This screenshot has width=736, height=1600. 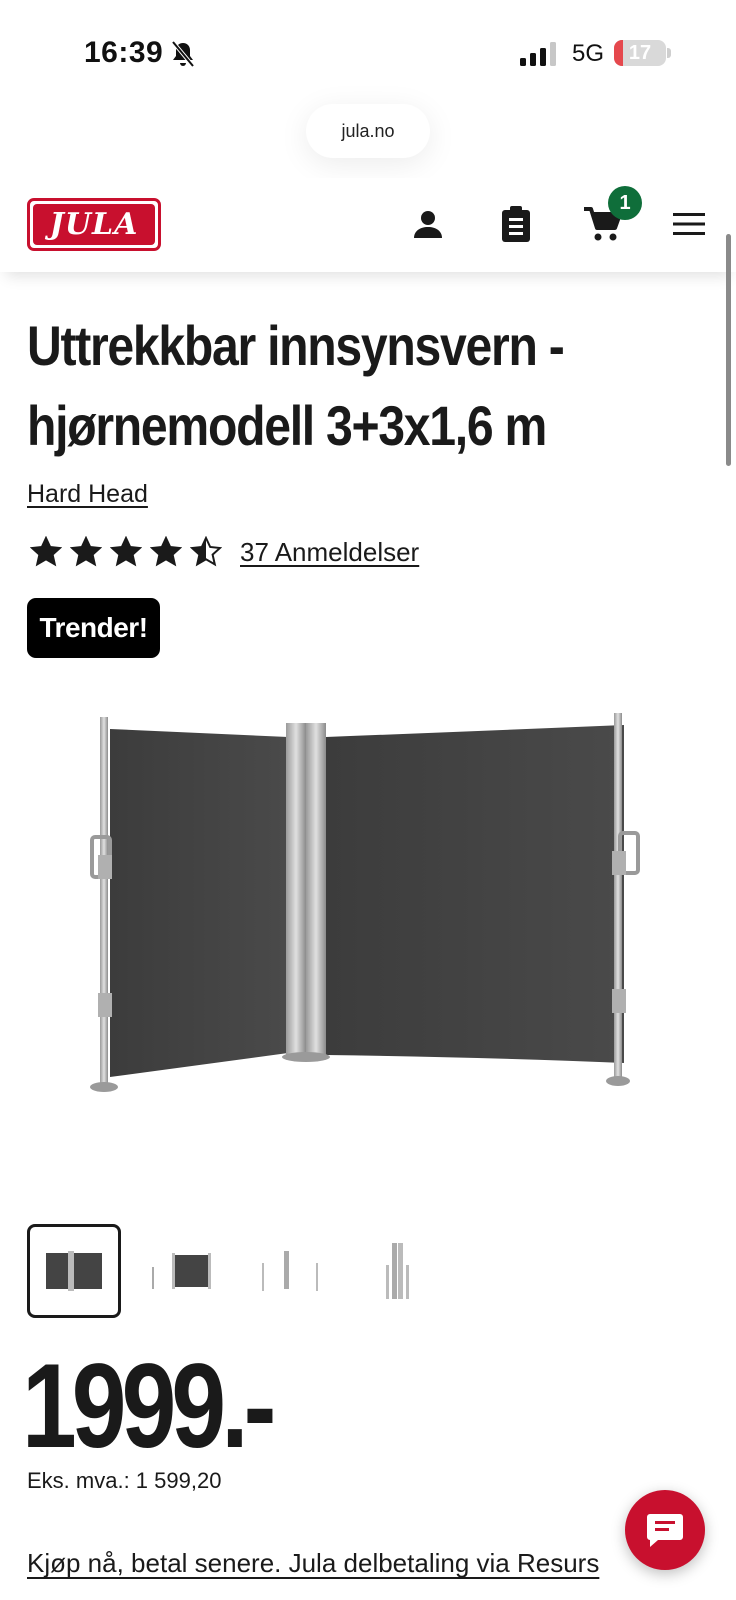 I want to click on thumbnail-strip, so click(x=236, y=1271).